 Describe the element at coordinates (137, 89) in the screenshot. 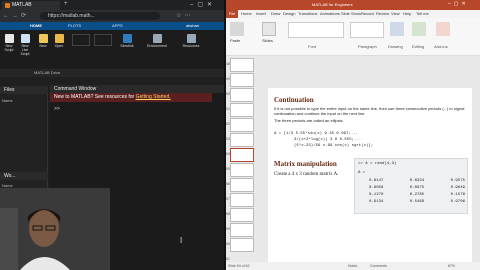

I see `command-window-header: Command Window` at that location.